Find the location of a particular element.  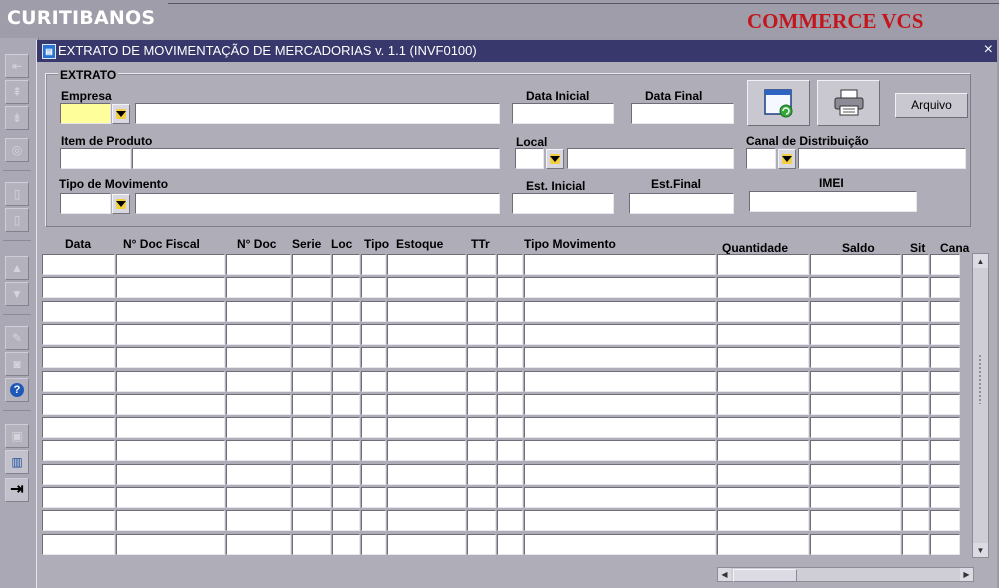

trash-icon: ▥ is located at coordinates (17, 462).